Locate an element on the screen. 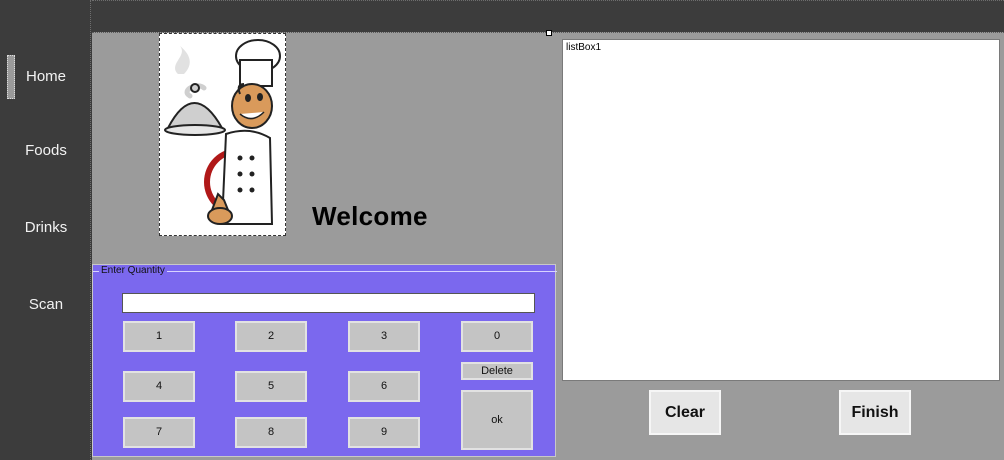  sidebar-item-home: Home is located at coordinates (46, 77).